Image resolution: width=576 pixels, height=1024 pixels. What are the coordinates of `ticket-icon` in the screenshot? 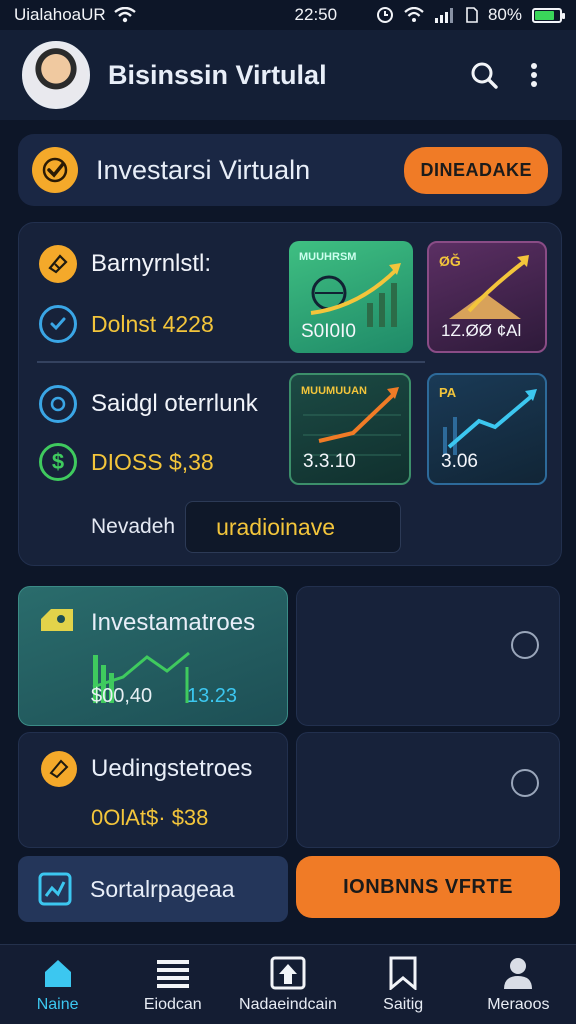 It's located at (59, 769).